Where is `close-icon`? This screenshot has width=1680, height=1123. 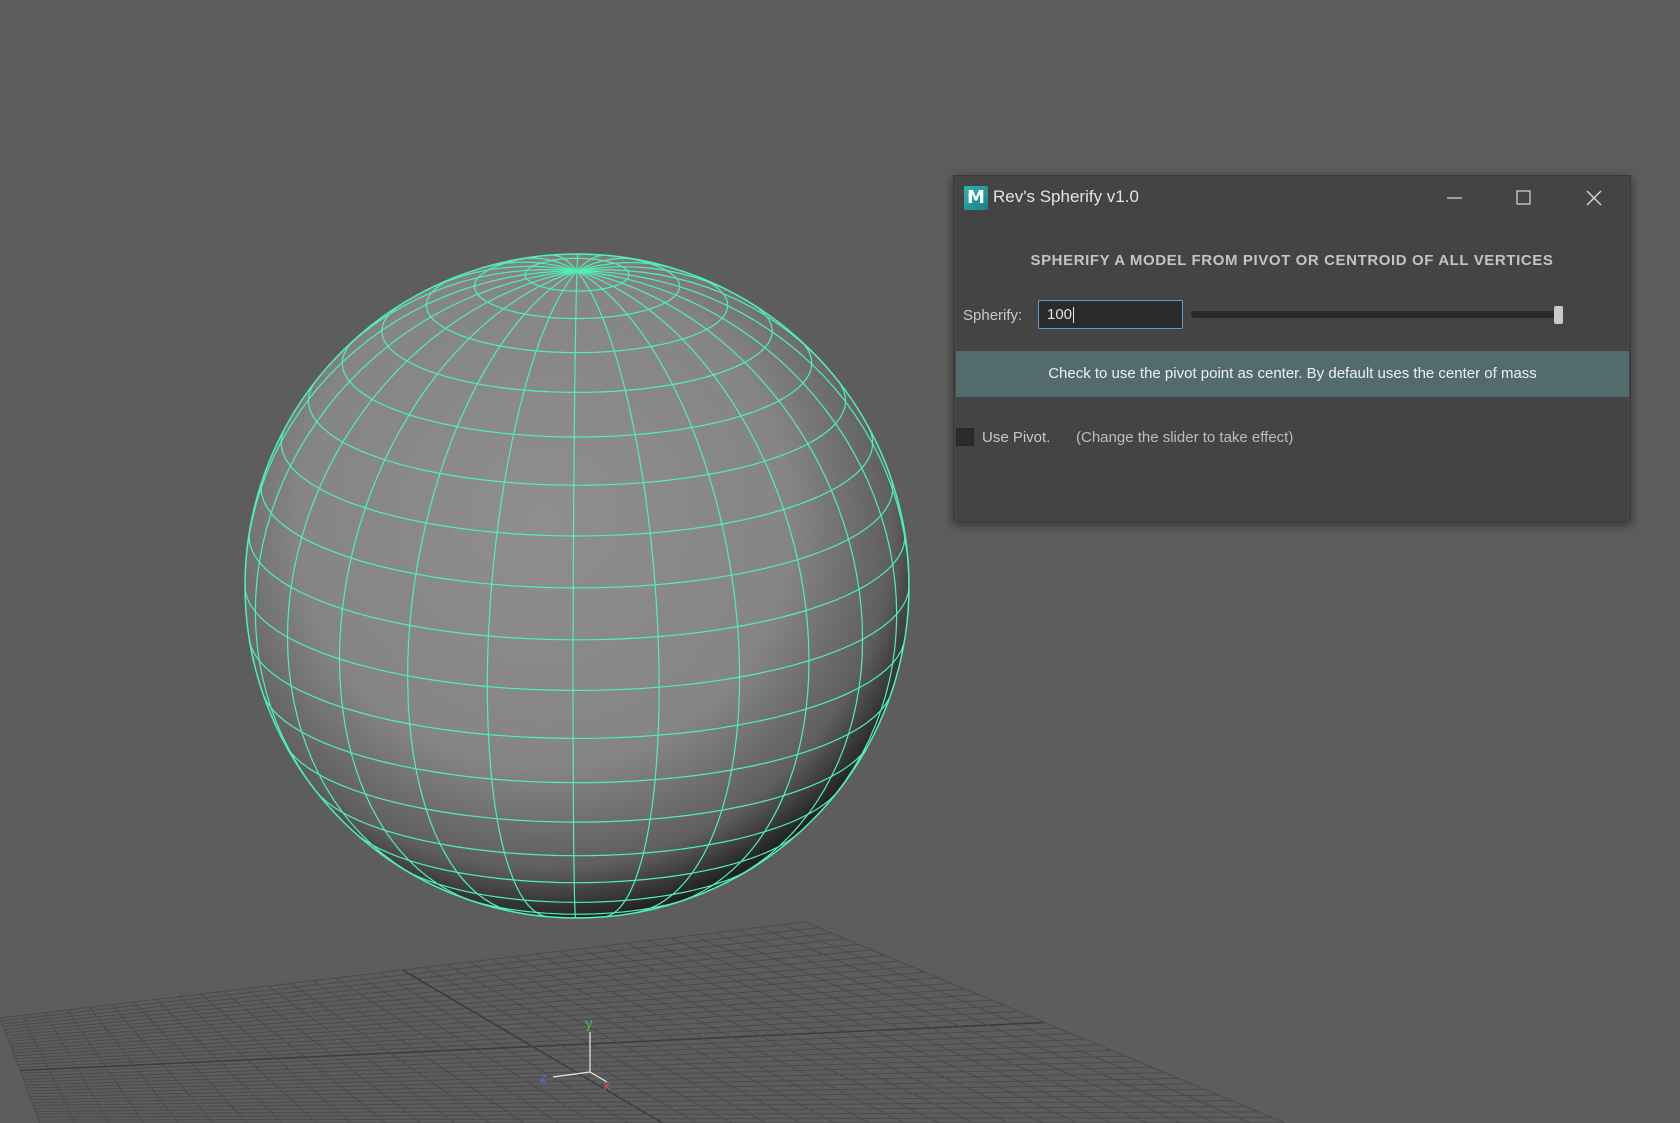 close-icon is located at coordinates (1594, 198).